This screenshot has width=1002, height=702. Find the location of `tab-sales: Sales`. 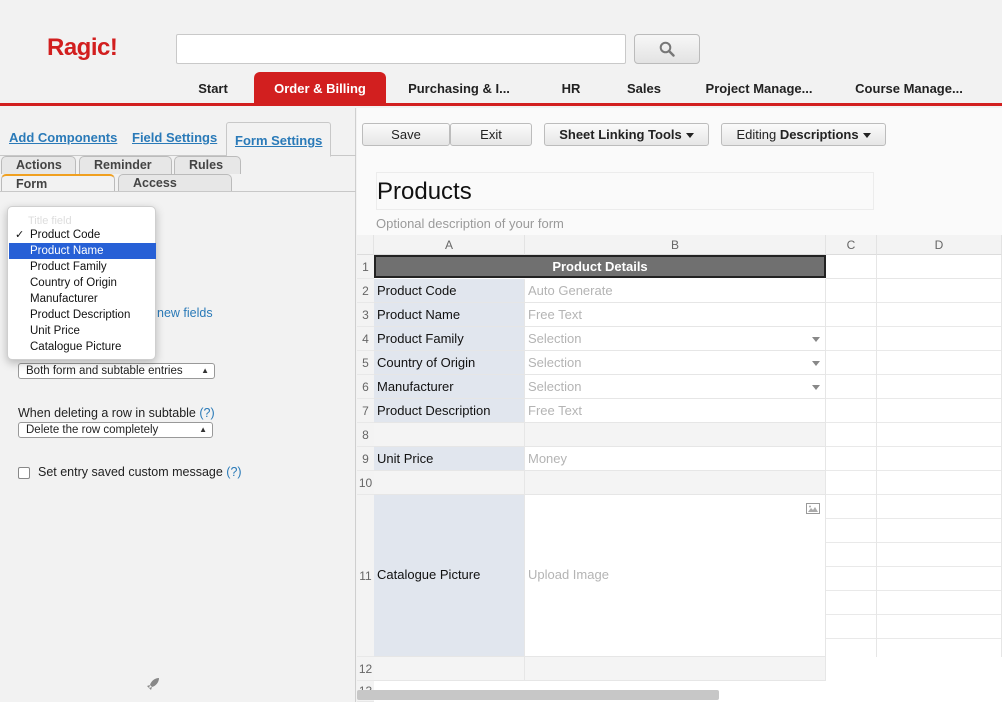

tab-sales: Sales is located at coordinates (644, 89).